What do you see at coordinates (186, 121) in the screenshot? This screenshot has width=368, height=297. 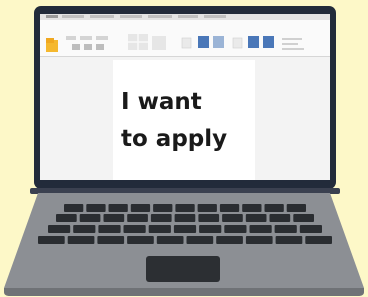 I see `document-text: I want to apply` at bounding box center [186, 121].